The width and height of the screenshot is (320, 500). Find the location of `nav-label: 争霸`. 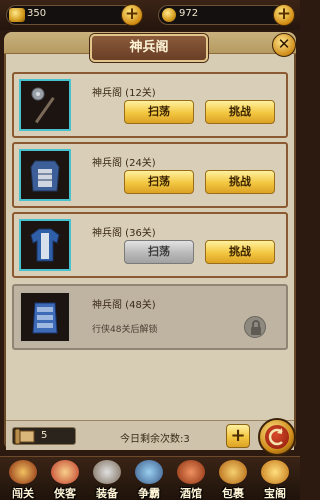

nav-label: 争霸 is located at coordinates (149, 493).